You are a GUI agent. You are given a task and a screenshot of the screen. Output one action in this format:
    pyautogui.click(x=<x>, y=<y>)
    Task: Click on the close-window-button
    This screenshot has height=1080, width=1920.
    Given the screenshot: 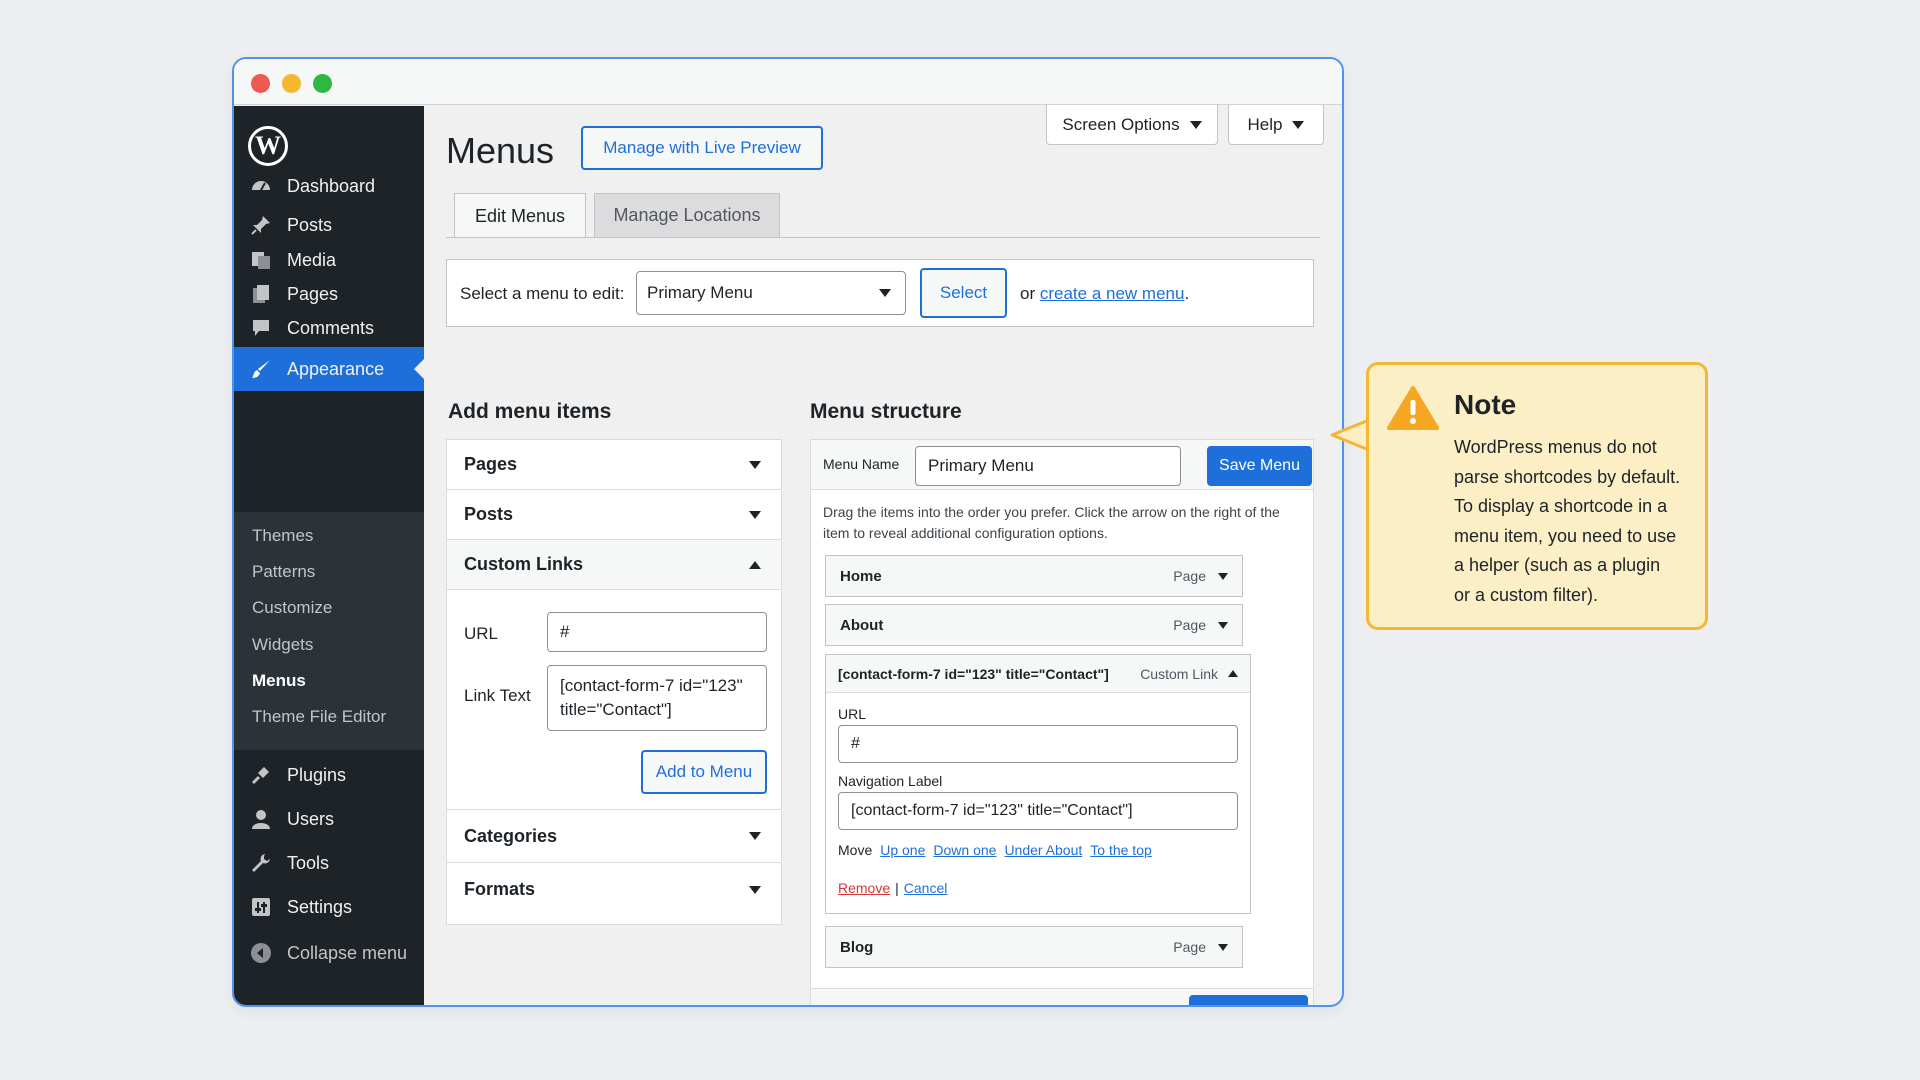 What is the action you would take?
    pyautogui.click(x=260, y=83)
    